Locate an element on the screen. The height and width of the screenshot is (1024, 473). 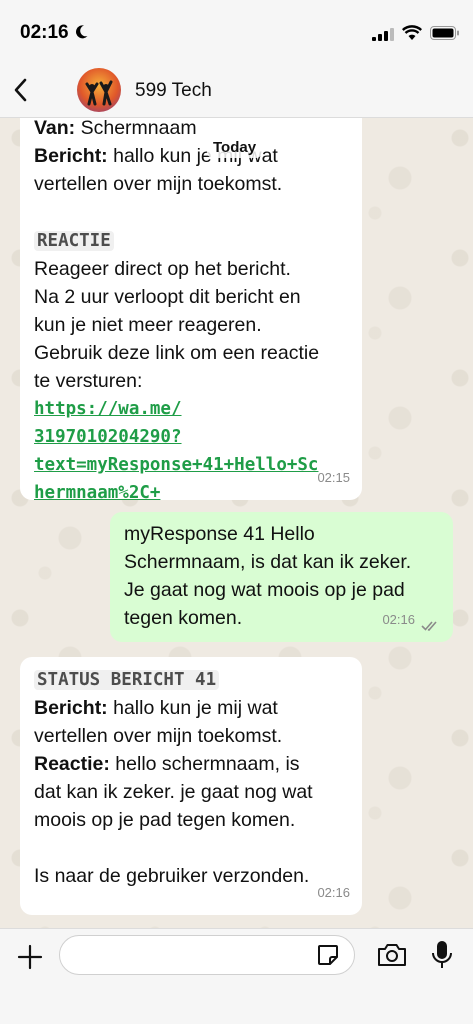
avatar-figures-icon is located at coordinates (99, 93).